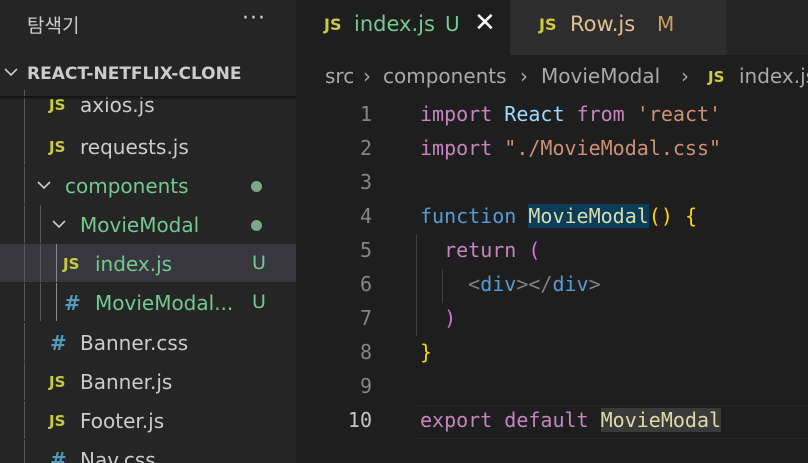 The height and width of the screenshot is (463, 808). Describe the element at coordinates (450, 318) in the screenshot. I see `code-text: )` at that location.